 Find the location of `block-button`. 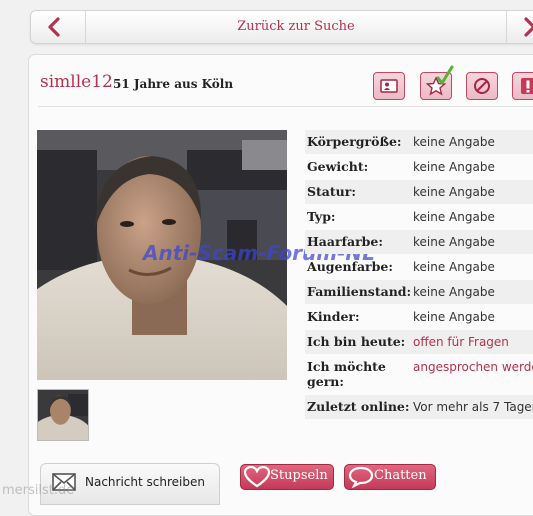

block-button is located at coordinates (482, 86).